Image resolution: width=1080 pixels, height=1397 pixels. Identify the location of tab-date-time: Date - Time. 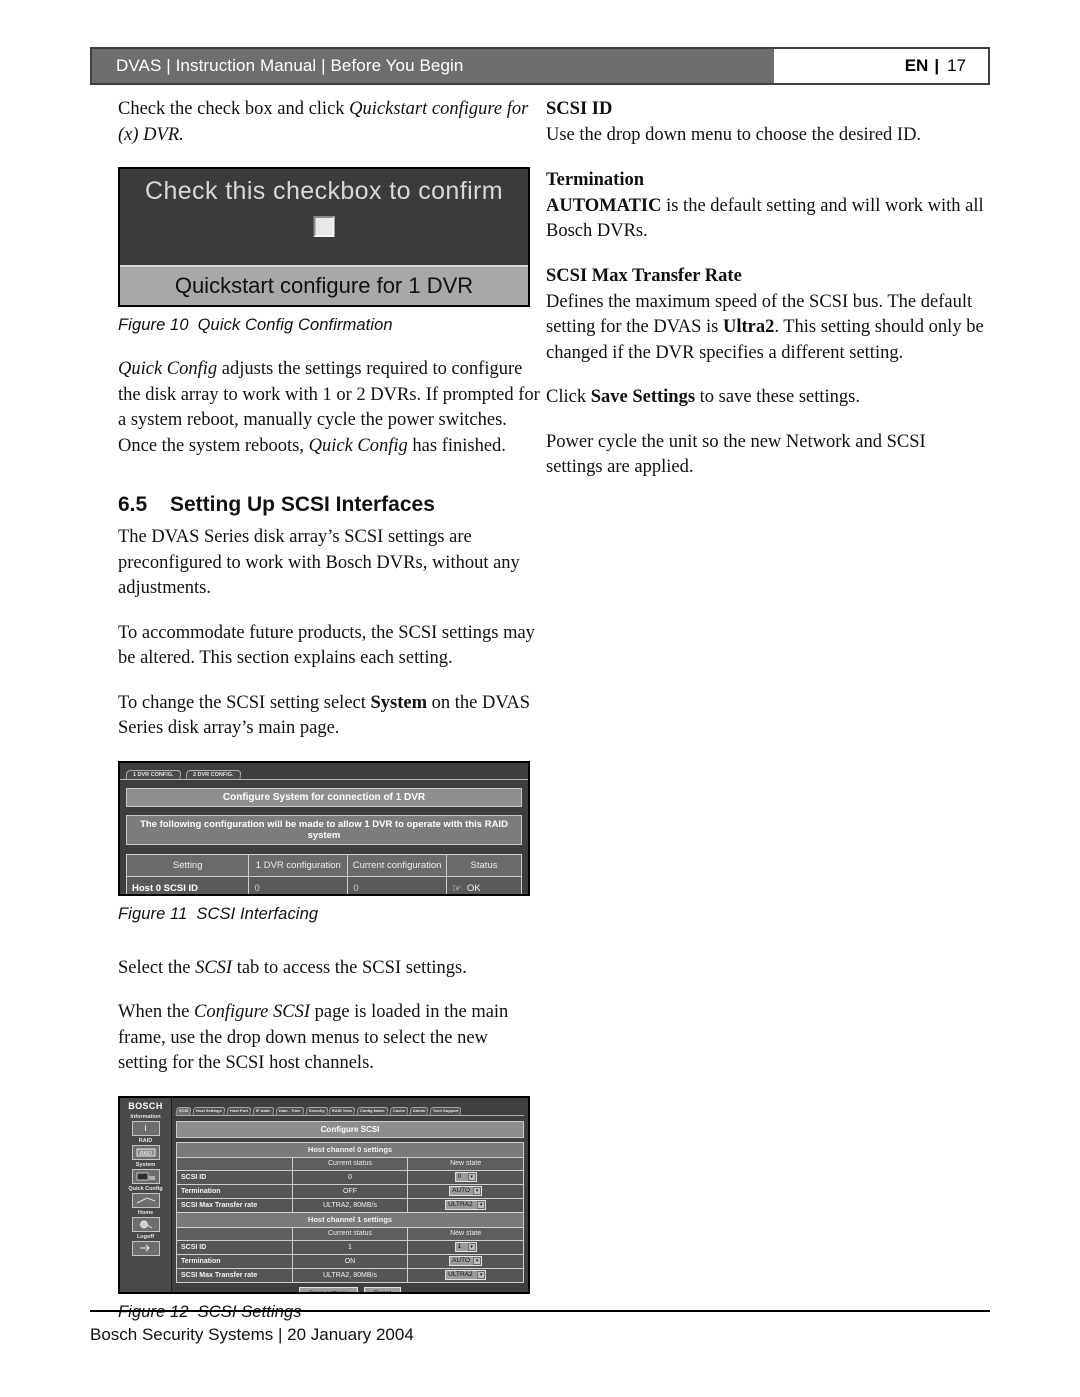
(290, 1110).